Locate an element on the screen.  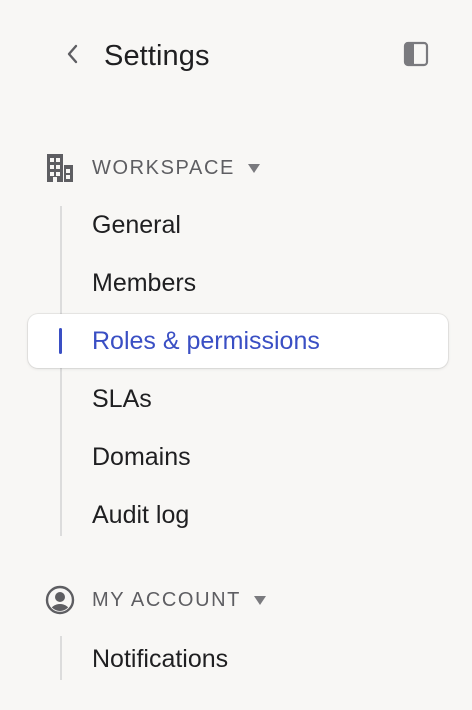
sidebar-item-audit-log: Audit log is located at coordinates (238, 515).